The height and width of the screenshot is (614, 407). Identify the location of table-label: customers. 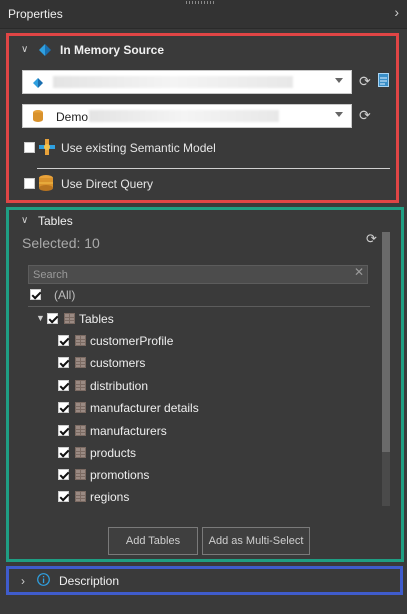
(118, 363).